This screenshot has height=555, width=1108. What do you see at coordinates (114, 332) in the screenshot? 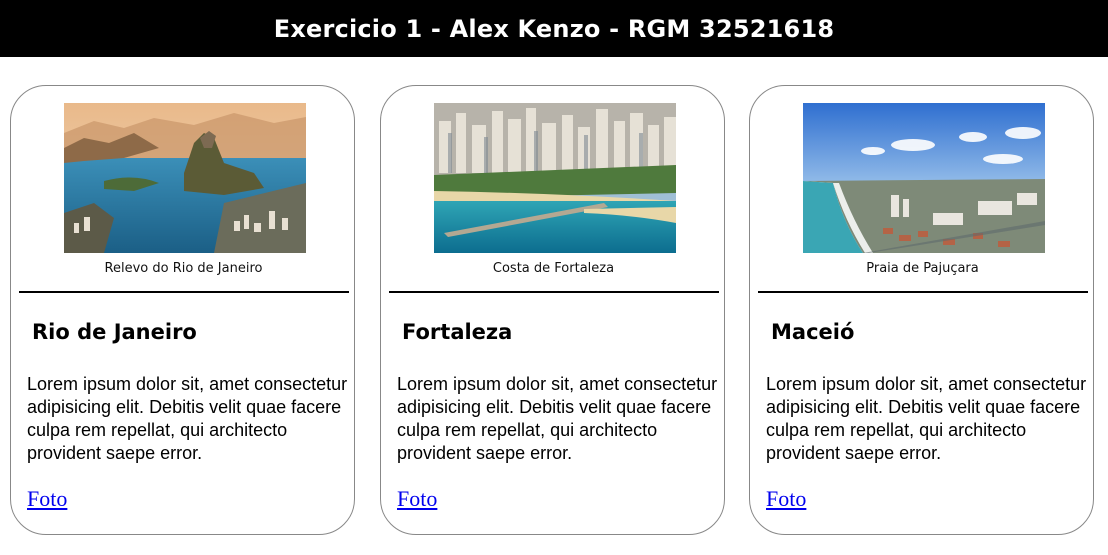
I see `city-title: Rio de Janeiro` at bounding box center [114, 332].